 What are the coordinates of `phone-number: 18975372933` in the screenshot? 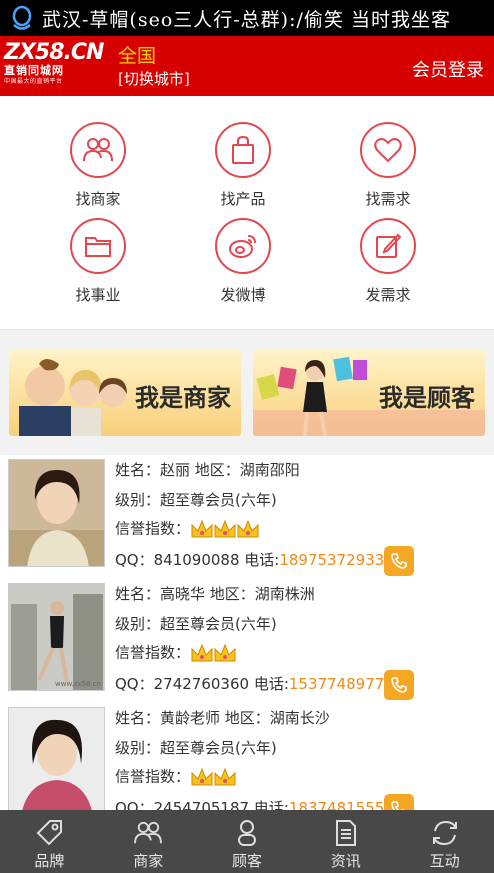 It's located at (331, 560).